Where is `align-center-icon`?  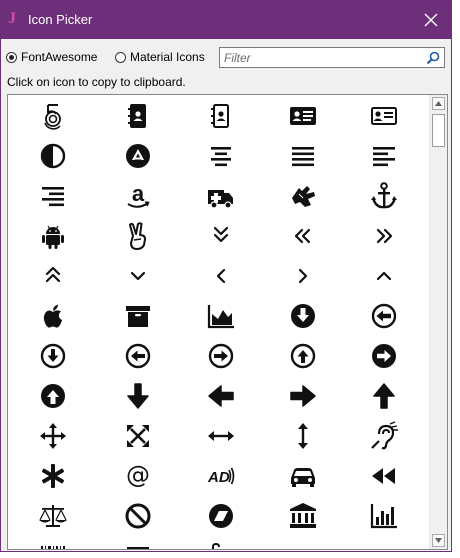 align-center-icon is located at coordinates (221, 157).